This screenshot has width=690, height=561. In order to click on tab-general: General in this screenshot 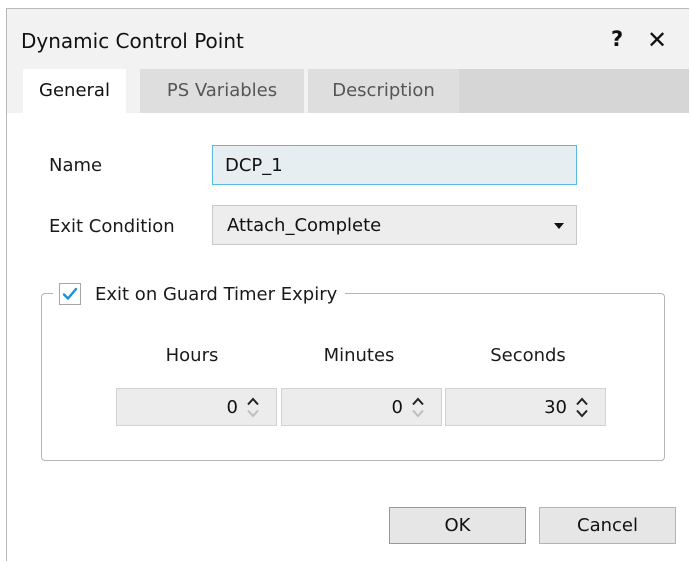, I will do `click(74, 91)`.